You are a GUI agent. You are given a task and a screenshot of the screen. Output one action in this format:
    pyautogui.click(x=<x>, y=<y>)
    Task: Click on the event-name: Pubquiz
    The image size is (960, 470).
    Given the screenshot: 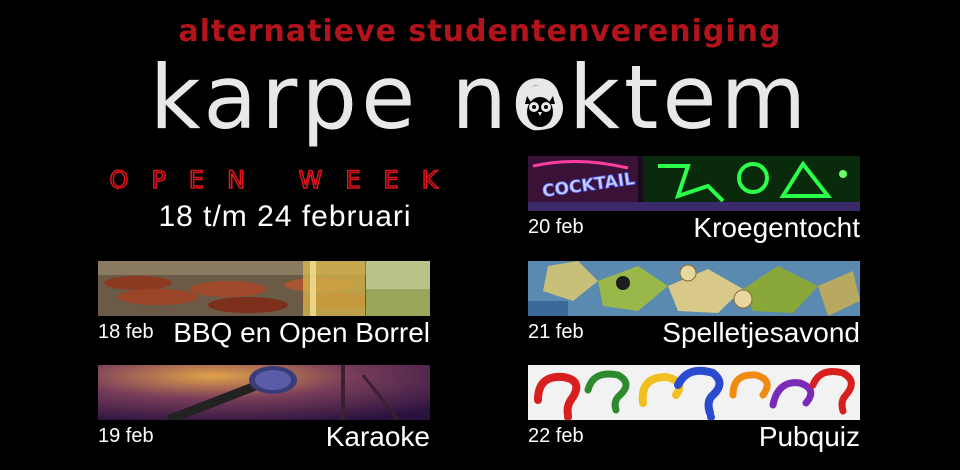 What is the action you would take?
    pyautogui.click(x=809, y=436)
    